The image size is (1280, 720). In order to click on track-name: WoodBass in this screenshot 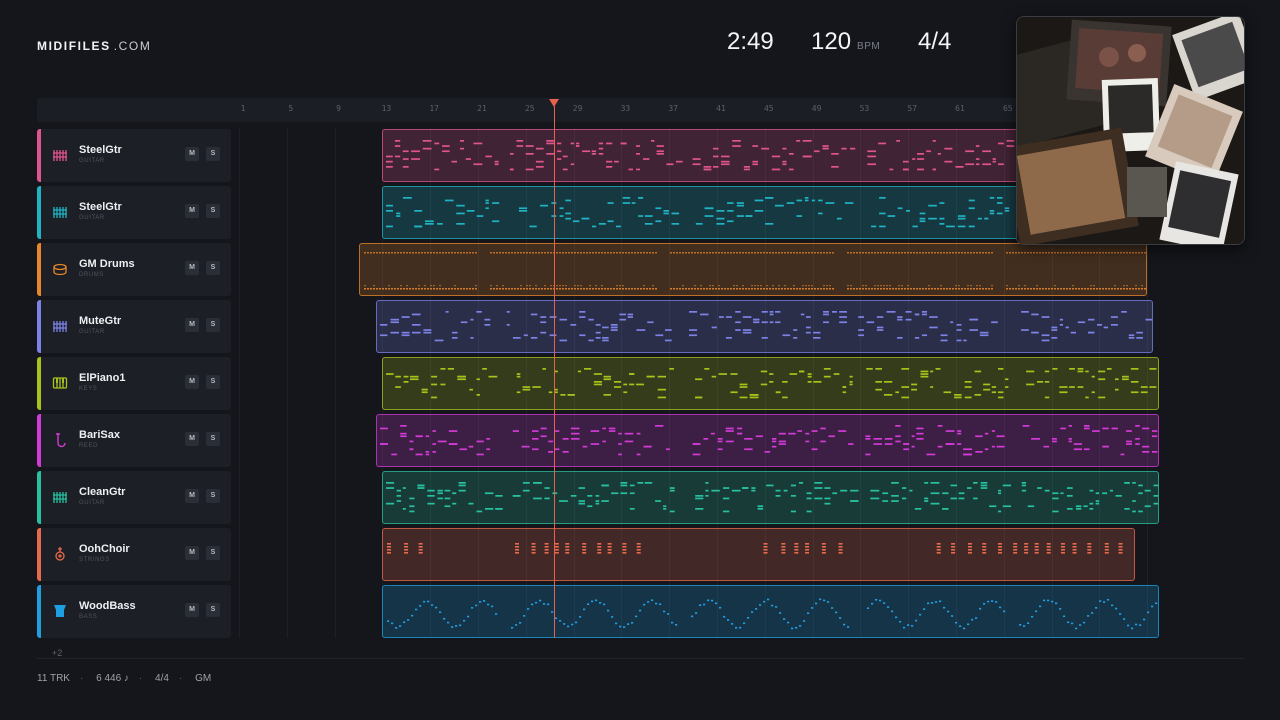, I will do `click(107, 606)`.